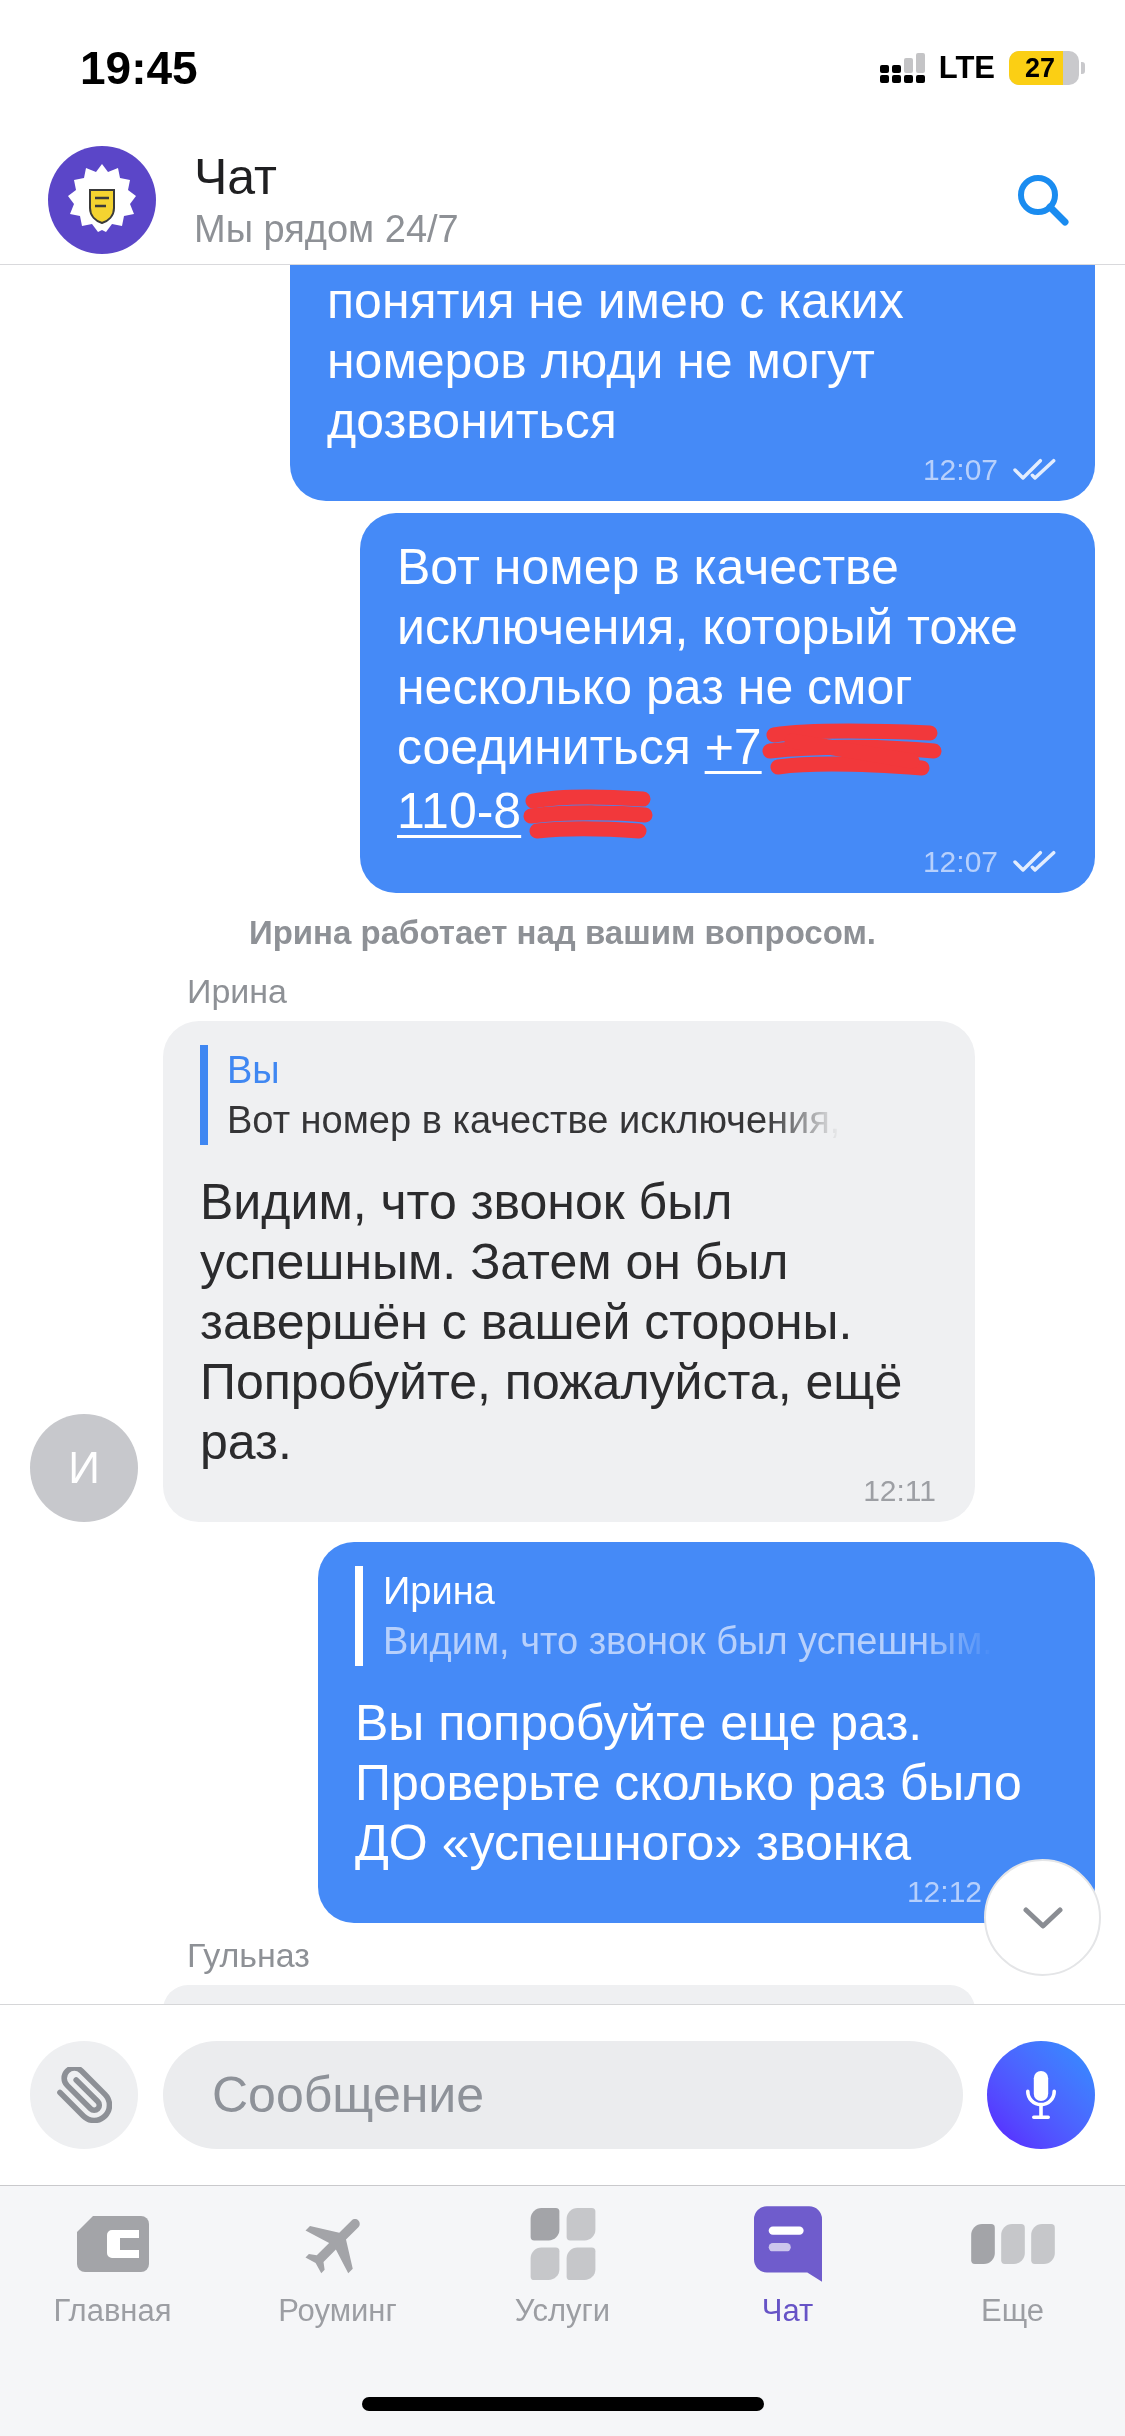 This screenshot has height=2436, width=1125. What do you see at coordinates (562, 2244) in the screenshot?
I see `grid-icon` at bounding box center [562, 2244].